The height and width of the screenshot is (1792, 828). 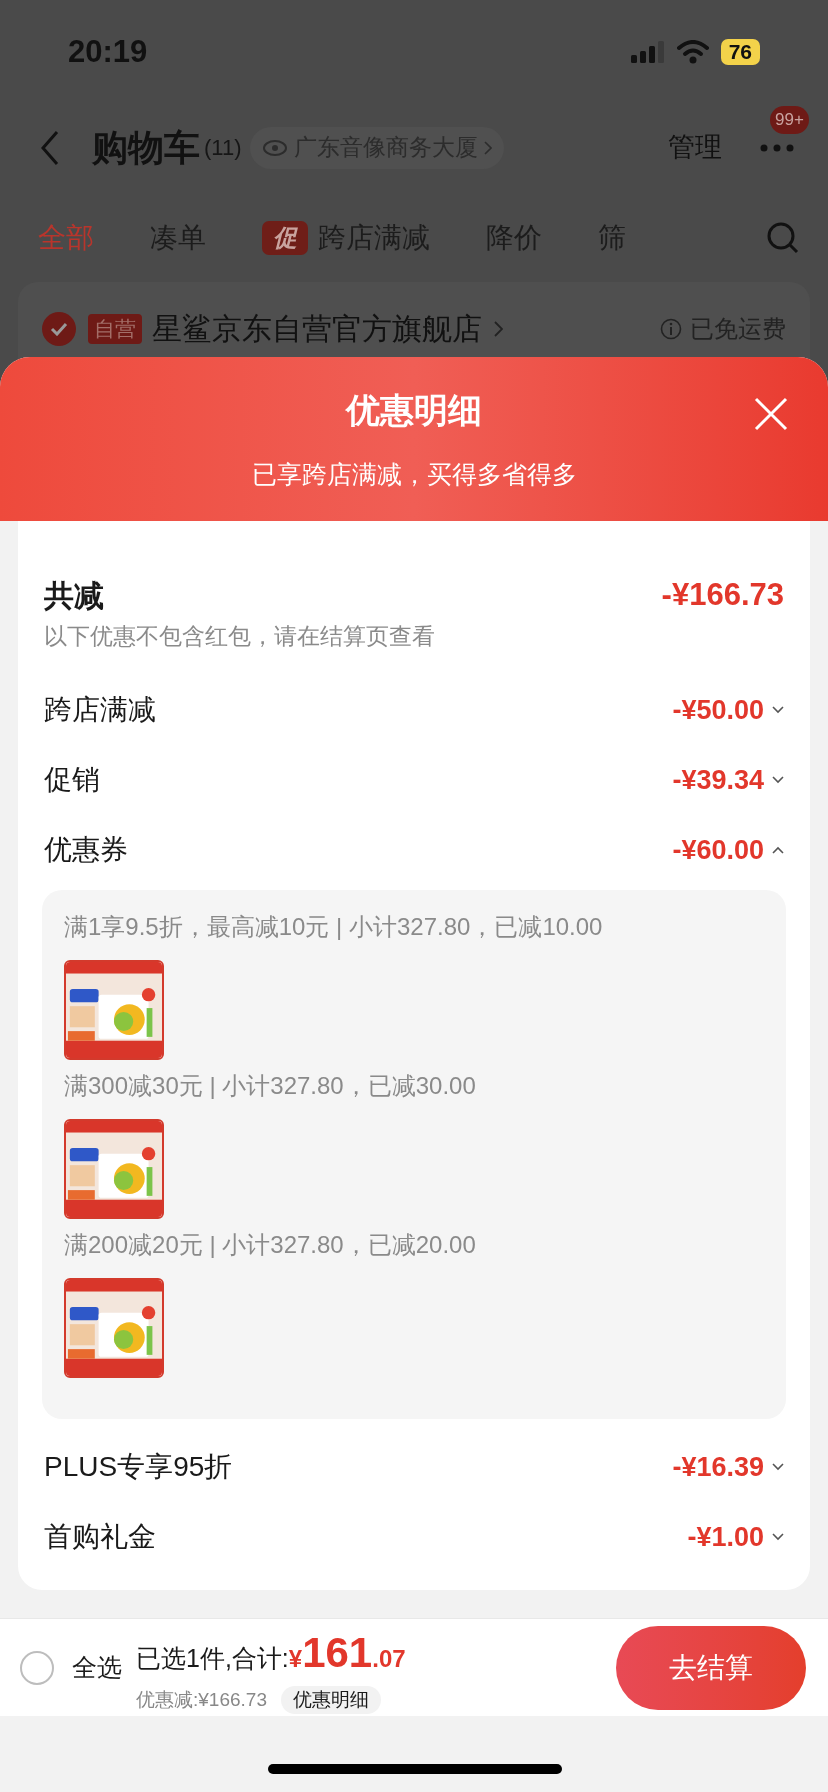 I want to click on clock: 20:19, so click(x=108, y=51).